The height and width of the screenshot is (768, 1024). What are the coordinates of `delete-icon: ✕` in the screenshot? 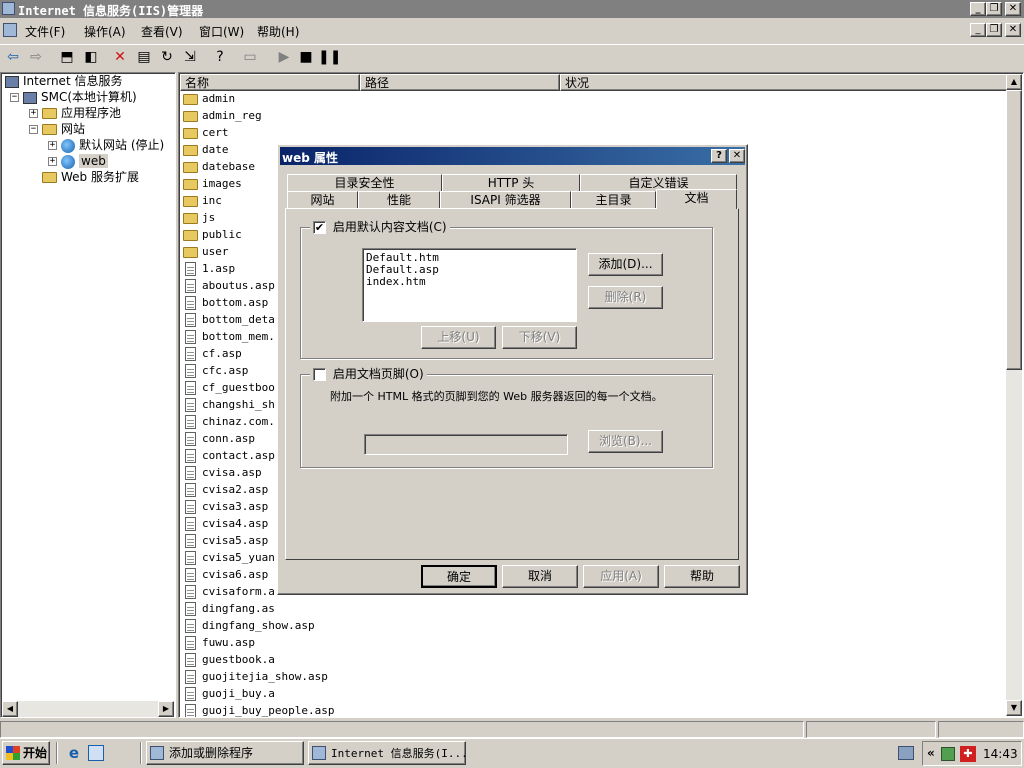 It's located at (120, 57).